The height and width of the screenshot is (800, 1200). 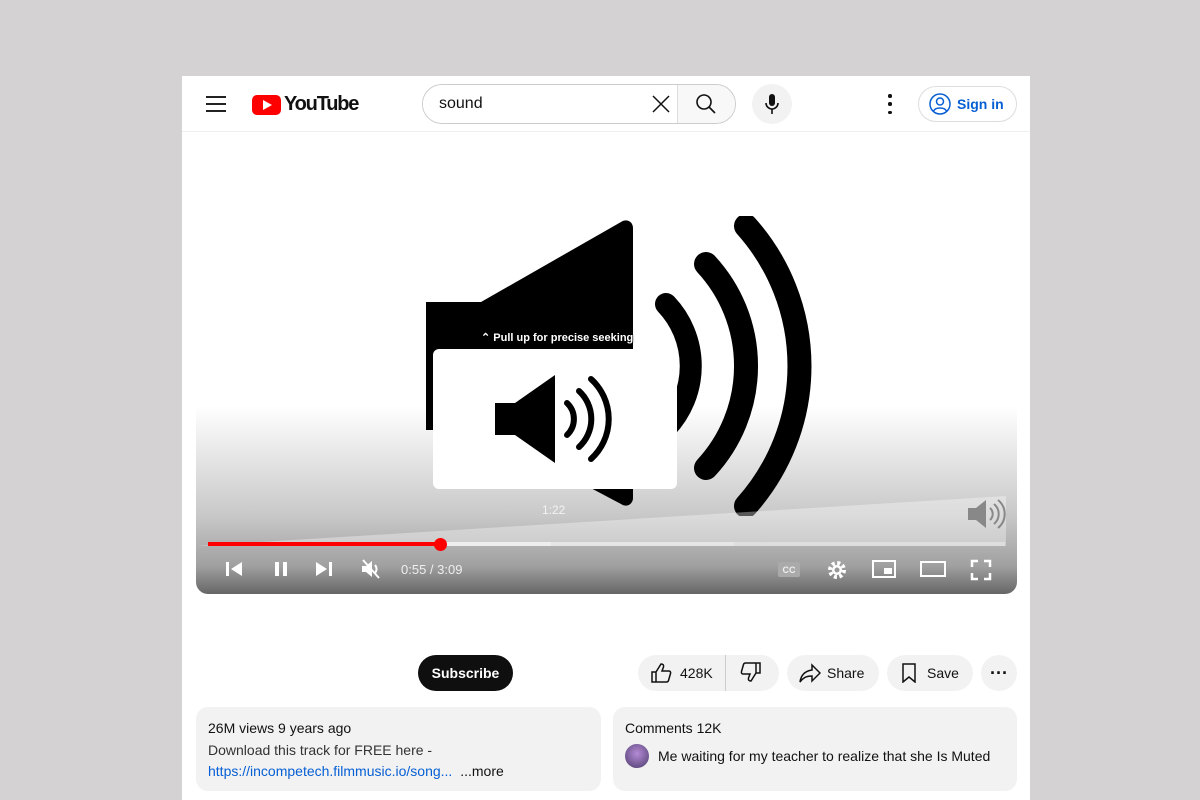 What do you see at coordinates (465, 673) in the screenshot?
I see `subscribe-button: Subscribe` at bounding box center [465, 673].